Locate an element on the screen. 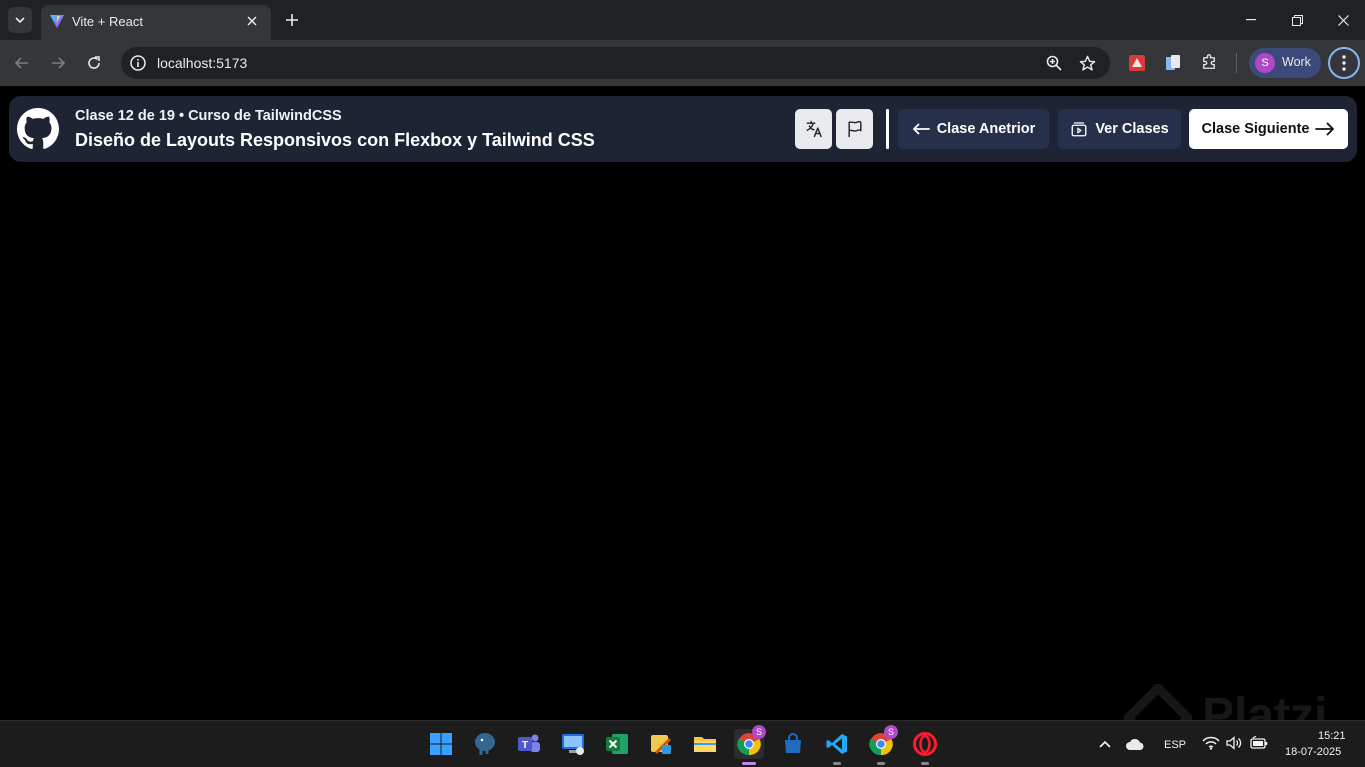 This screenshot has height=767, width=1365. taskbar-teams: T is located at coordinates (529, 744).